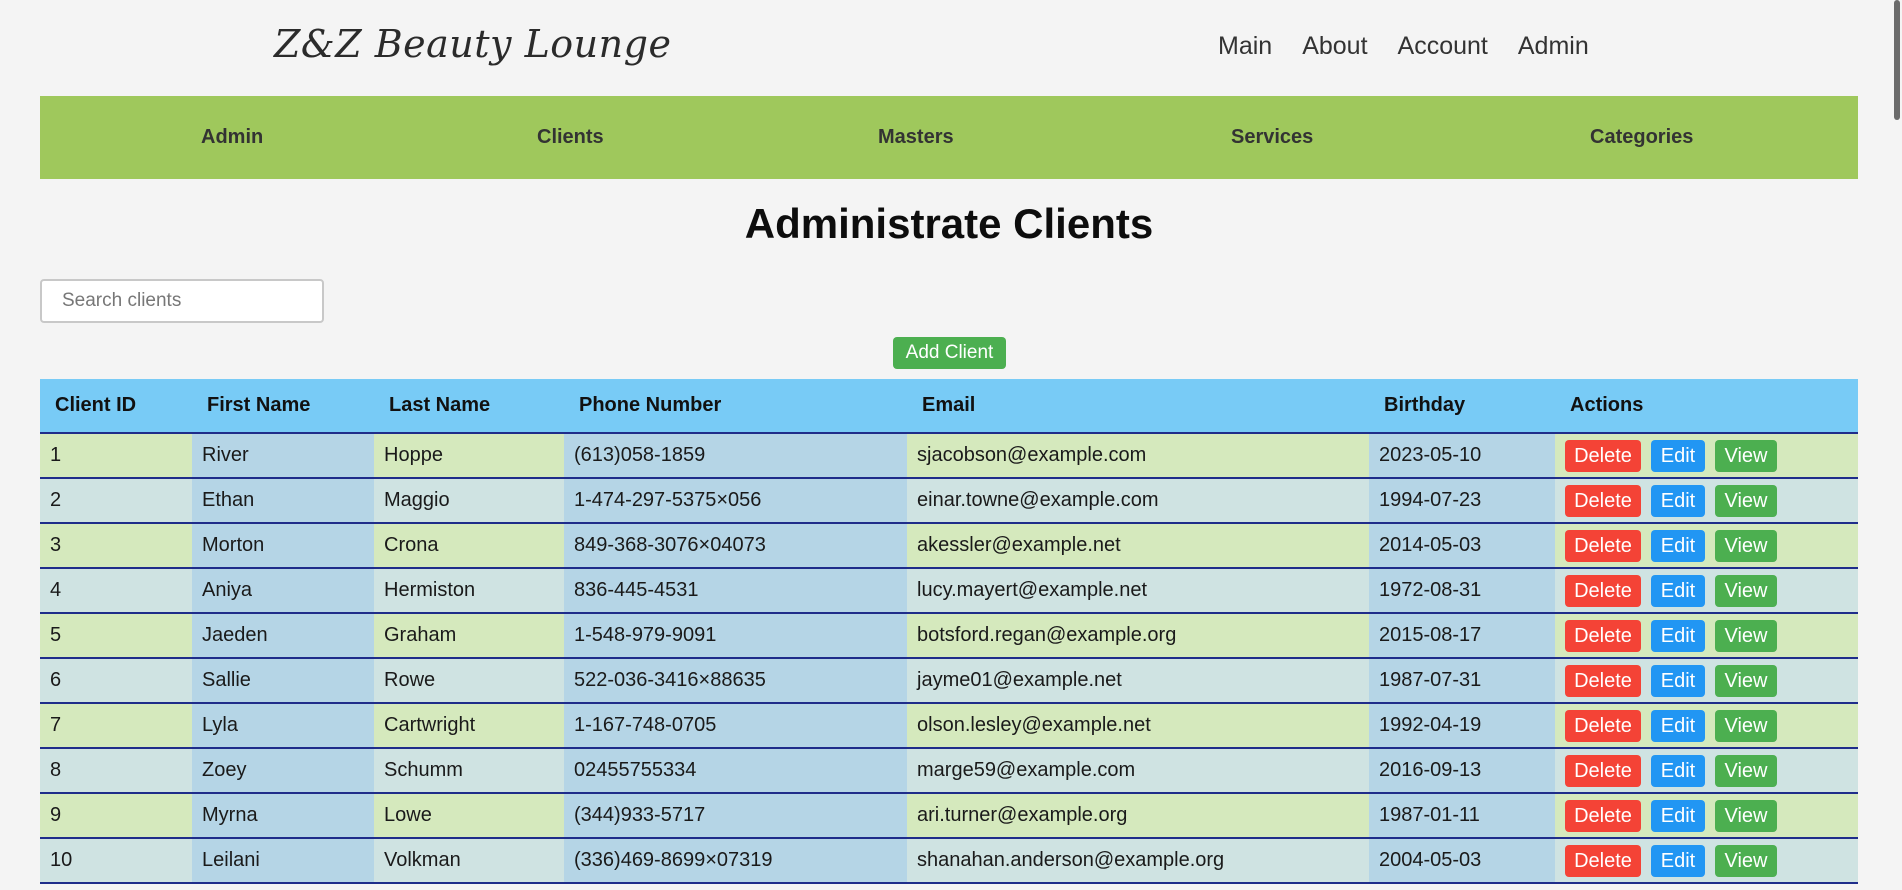 The height and width of the screenshot is (890, 1902). I want to click on add-client-button: Add Client, so click(949, 353).